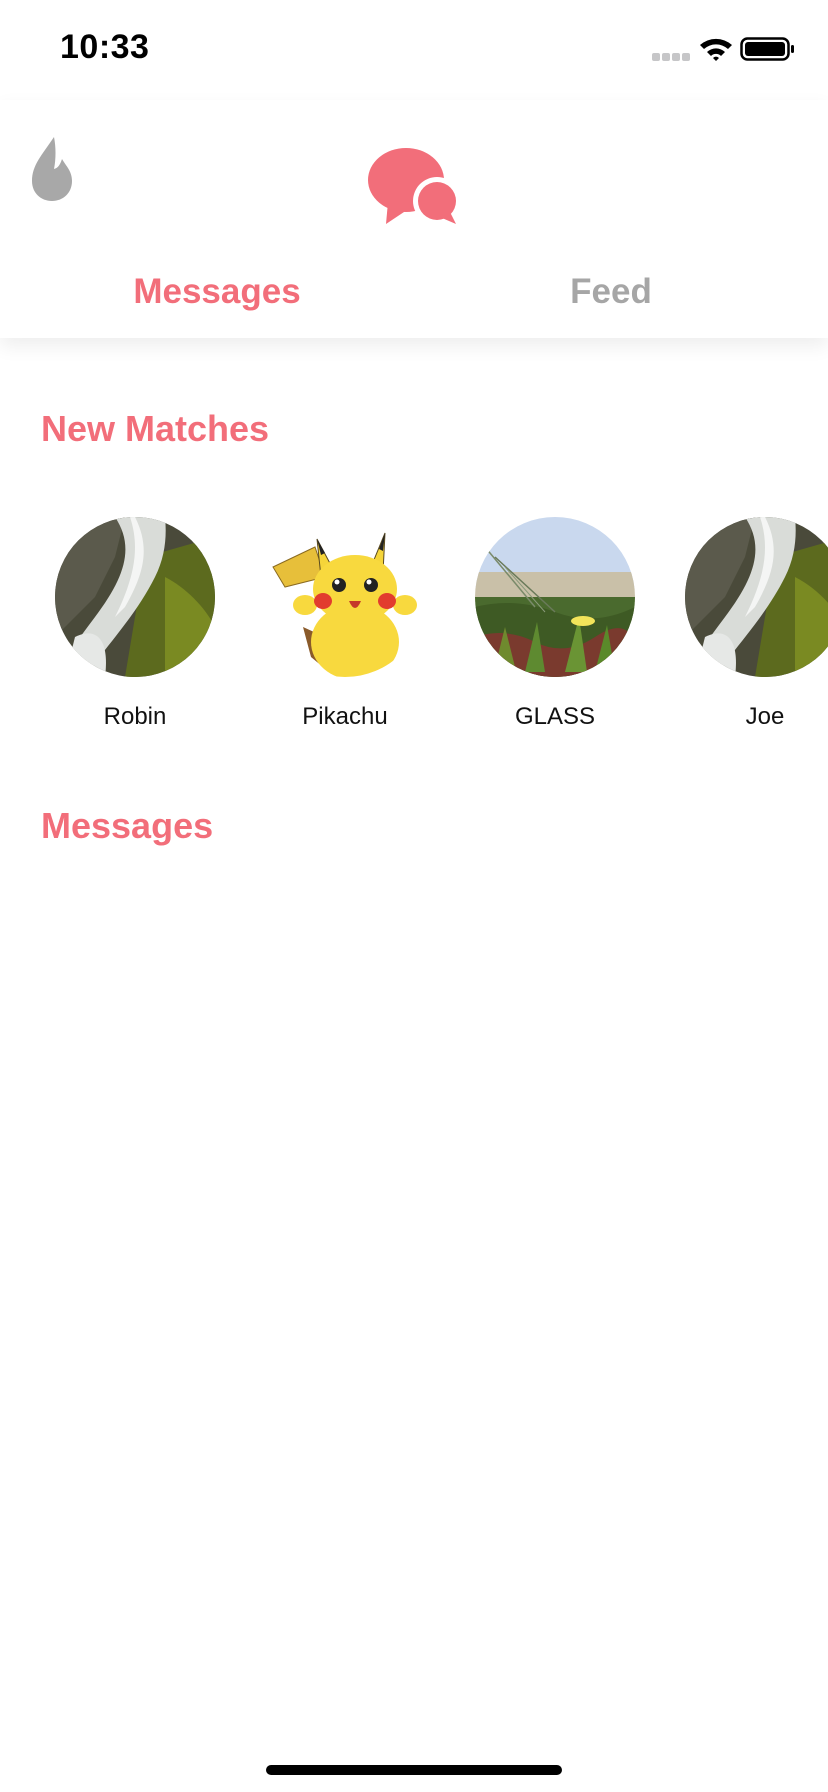 This screenshot has width=828, height=1792. What do you see at coordinates (105, 47) in the screenshot?
I see `status-time: 10:33` at bounding box center [105, 47].